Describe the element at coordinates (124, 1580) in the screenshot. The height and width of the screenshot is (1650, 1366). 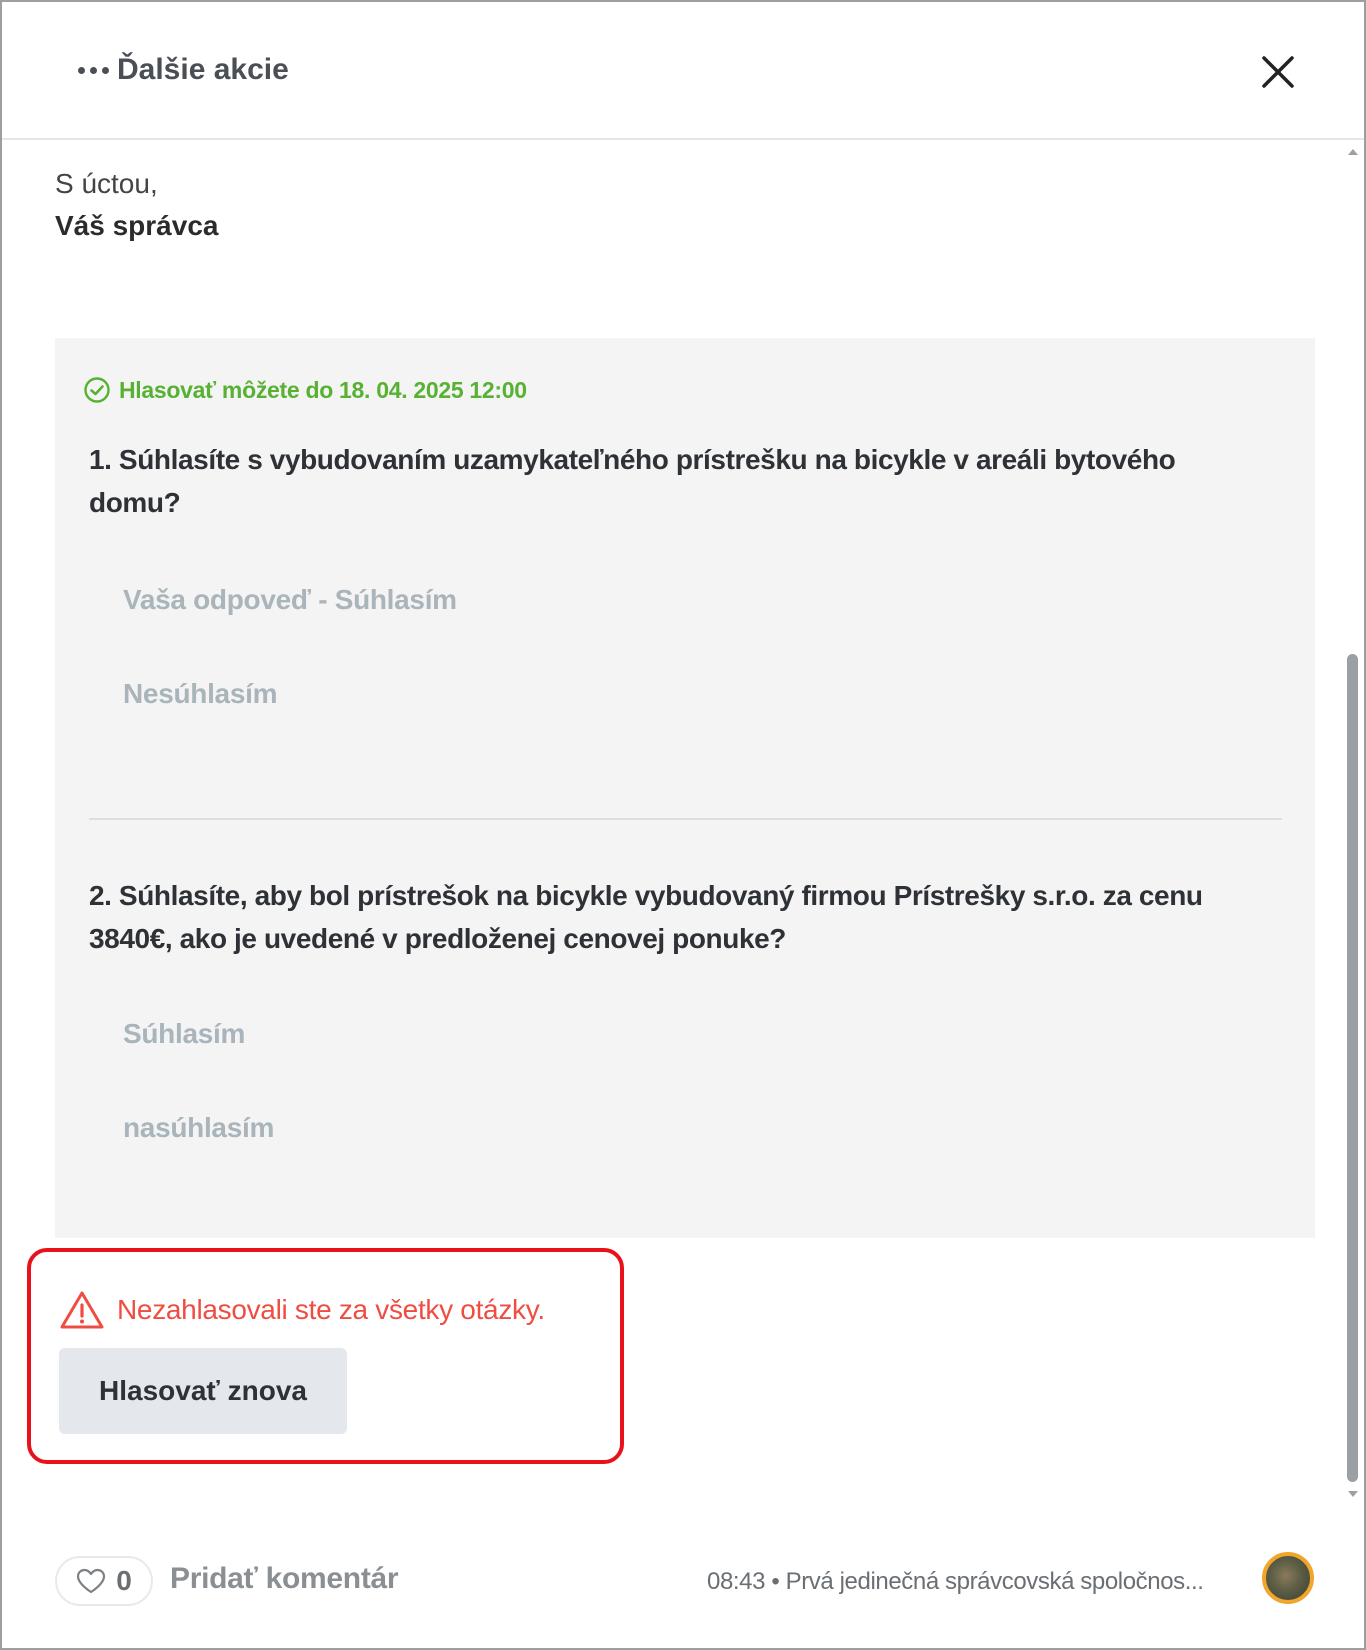
I see `like-count: 0` at that location.